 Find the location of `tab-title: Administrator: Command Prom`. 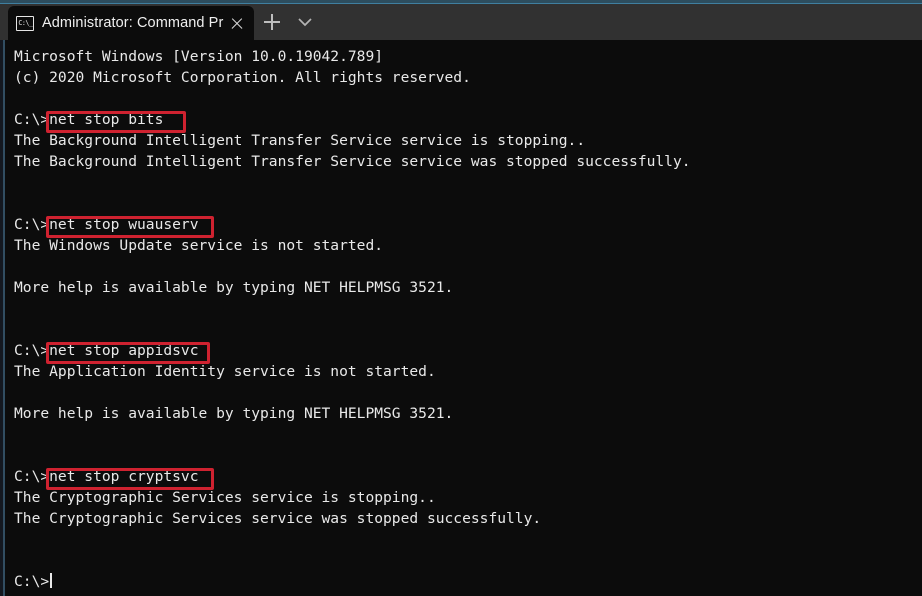

tab-title: Administrator: Command Prom is located at coordinates (133, 23).